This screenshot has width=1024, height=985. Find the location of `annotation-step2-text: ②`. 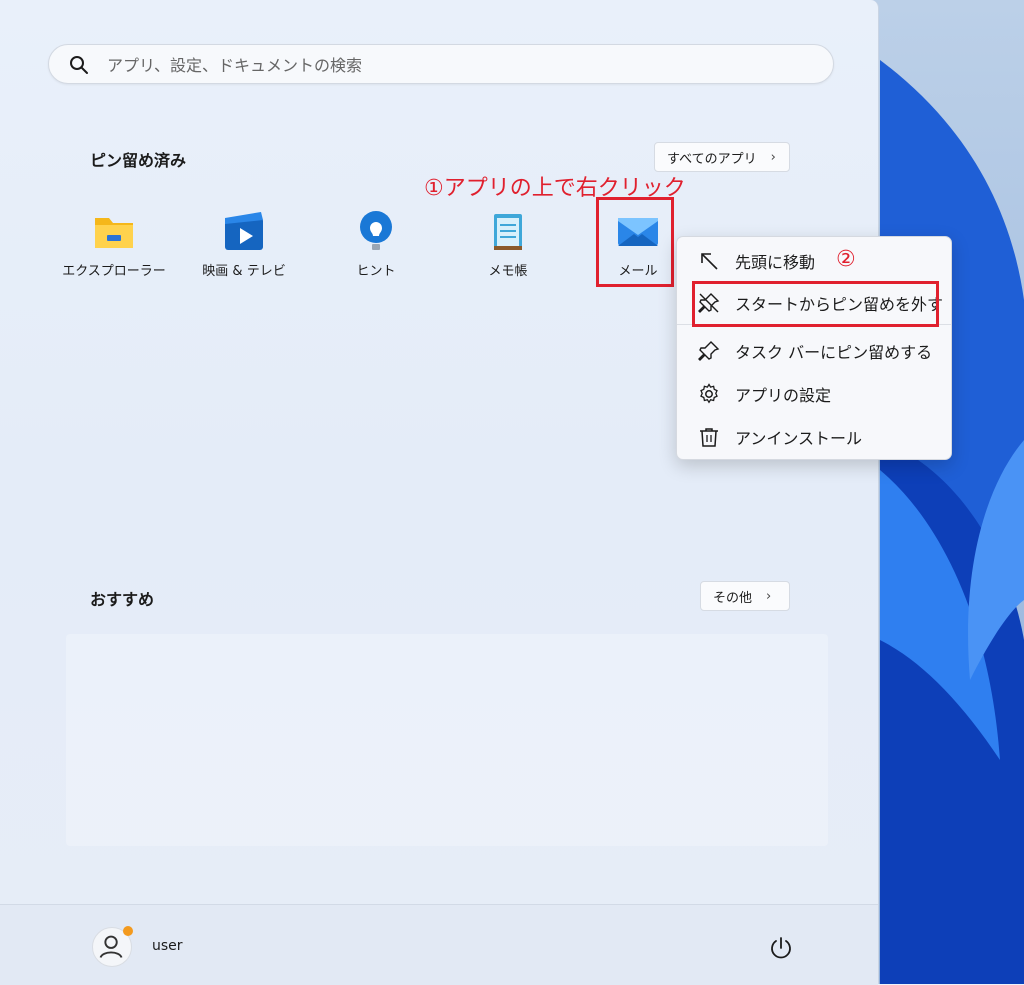

annotation-step2-text: ② is located at coordinates (846, 259).